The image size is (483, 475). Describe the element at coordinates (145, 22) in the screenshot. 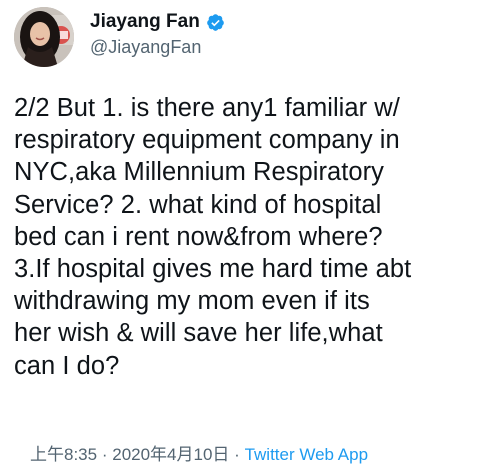

I see `display-name: Jiayang Fan` at that location.